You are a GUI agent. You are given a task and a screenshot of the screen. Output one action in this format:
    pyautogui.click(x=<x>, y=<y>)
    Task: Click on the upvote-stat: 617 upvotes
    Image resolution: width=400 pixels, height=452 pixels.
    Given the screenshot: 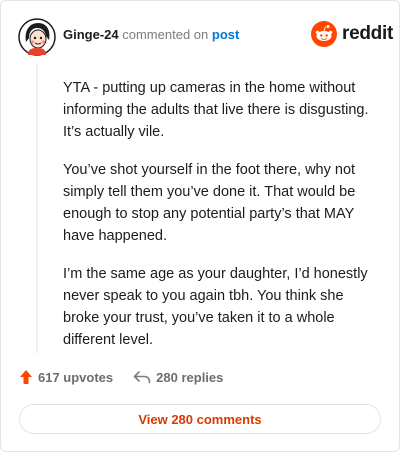 What is the action you would take?
    pyautogui.click(x=66, y=377)
    